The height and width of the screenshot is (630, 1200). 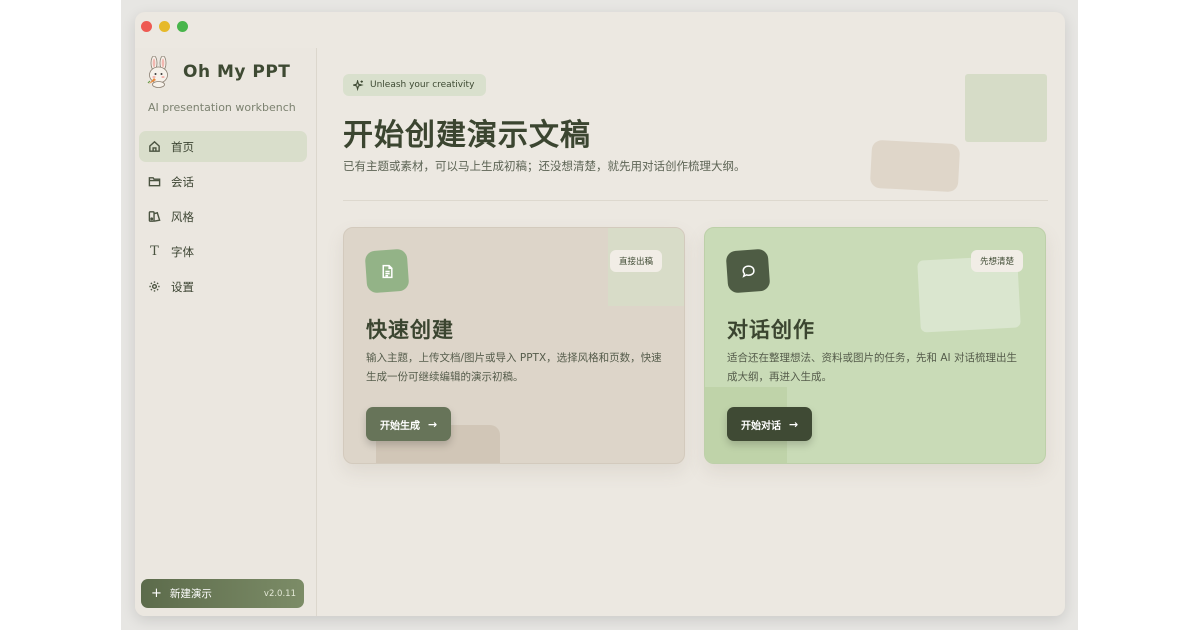 I want to click on sidebar-item-fonts: T 字体, so click(x=223, y=251).